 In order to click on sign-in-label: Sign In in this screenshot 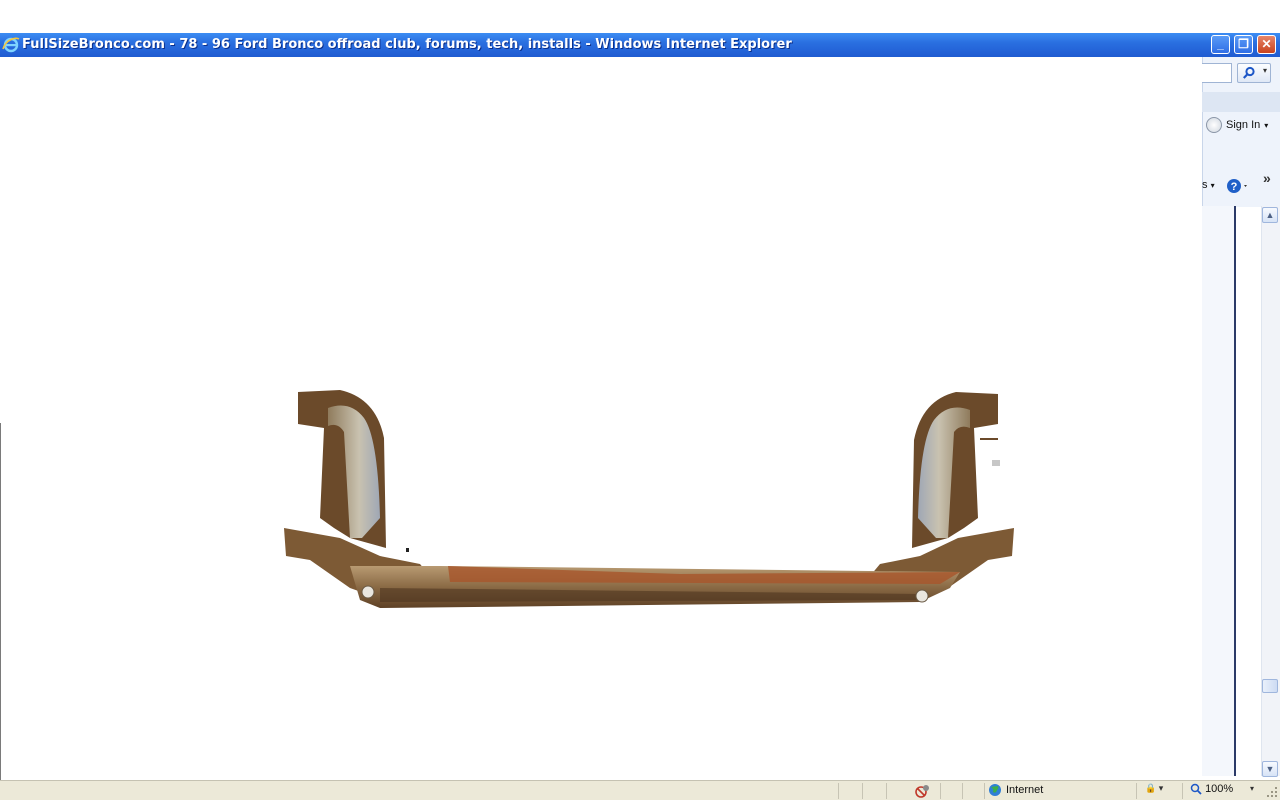, I will do `click(1243, 124)`.